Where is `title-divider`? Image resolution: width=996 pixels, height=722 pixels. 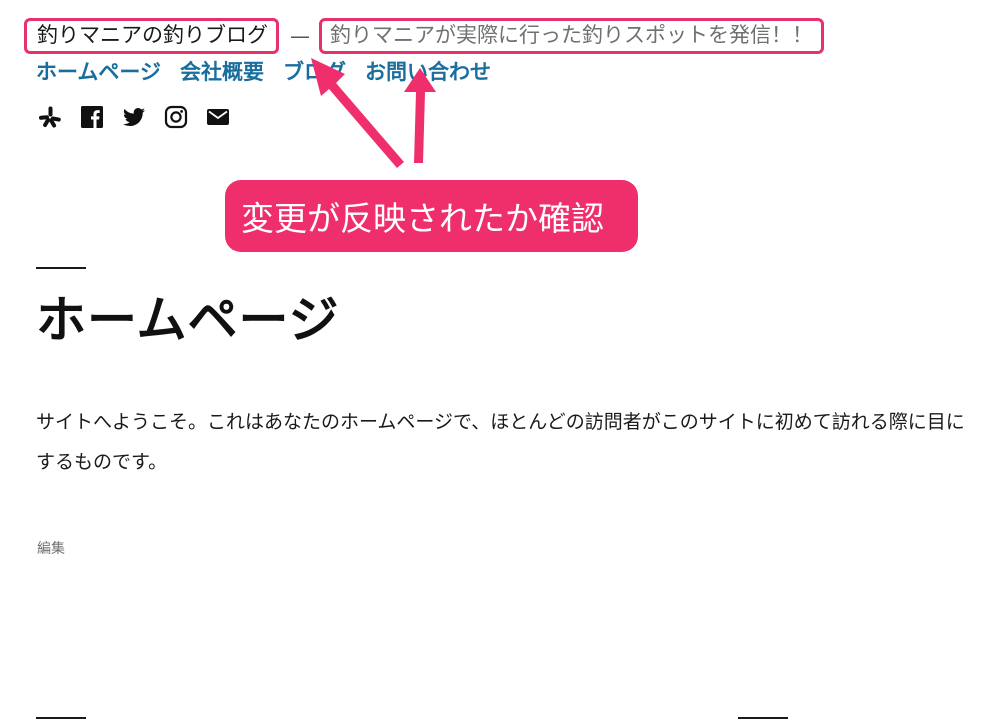
title-divider is located at coordinates (61, 268).